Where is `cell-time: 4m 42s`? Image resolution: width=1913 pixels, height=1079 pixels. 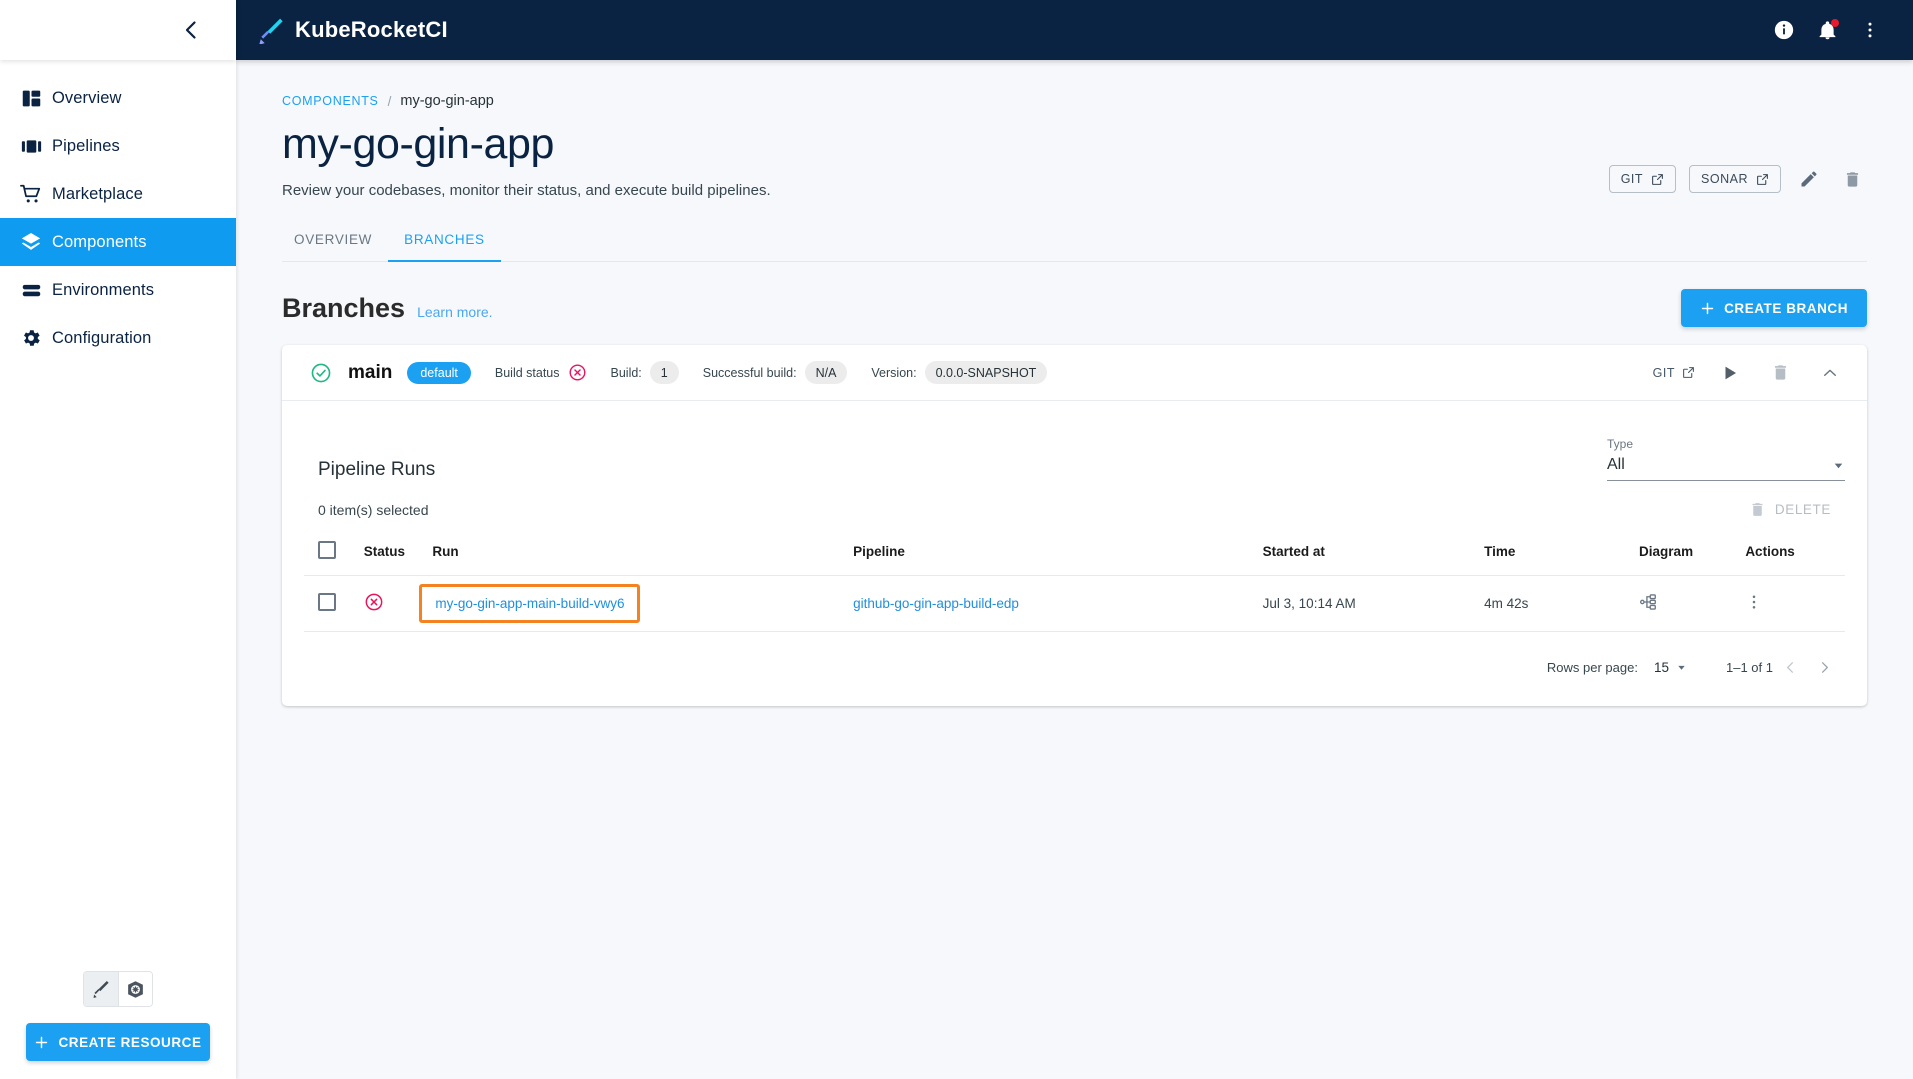
cell-time: 4m 42s is located at coordinates (1562, 603).